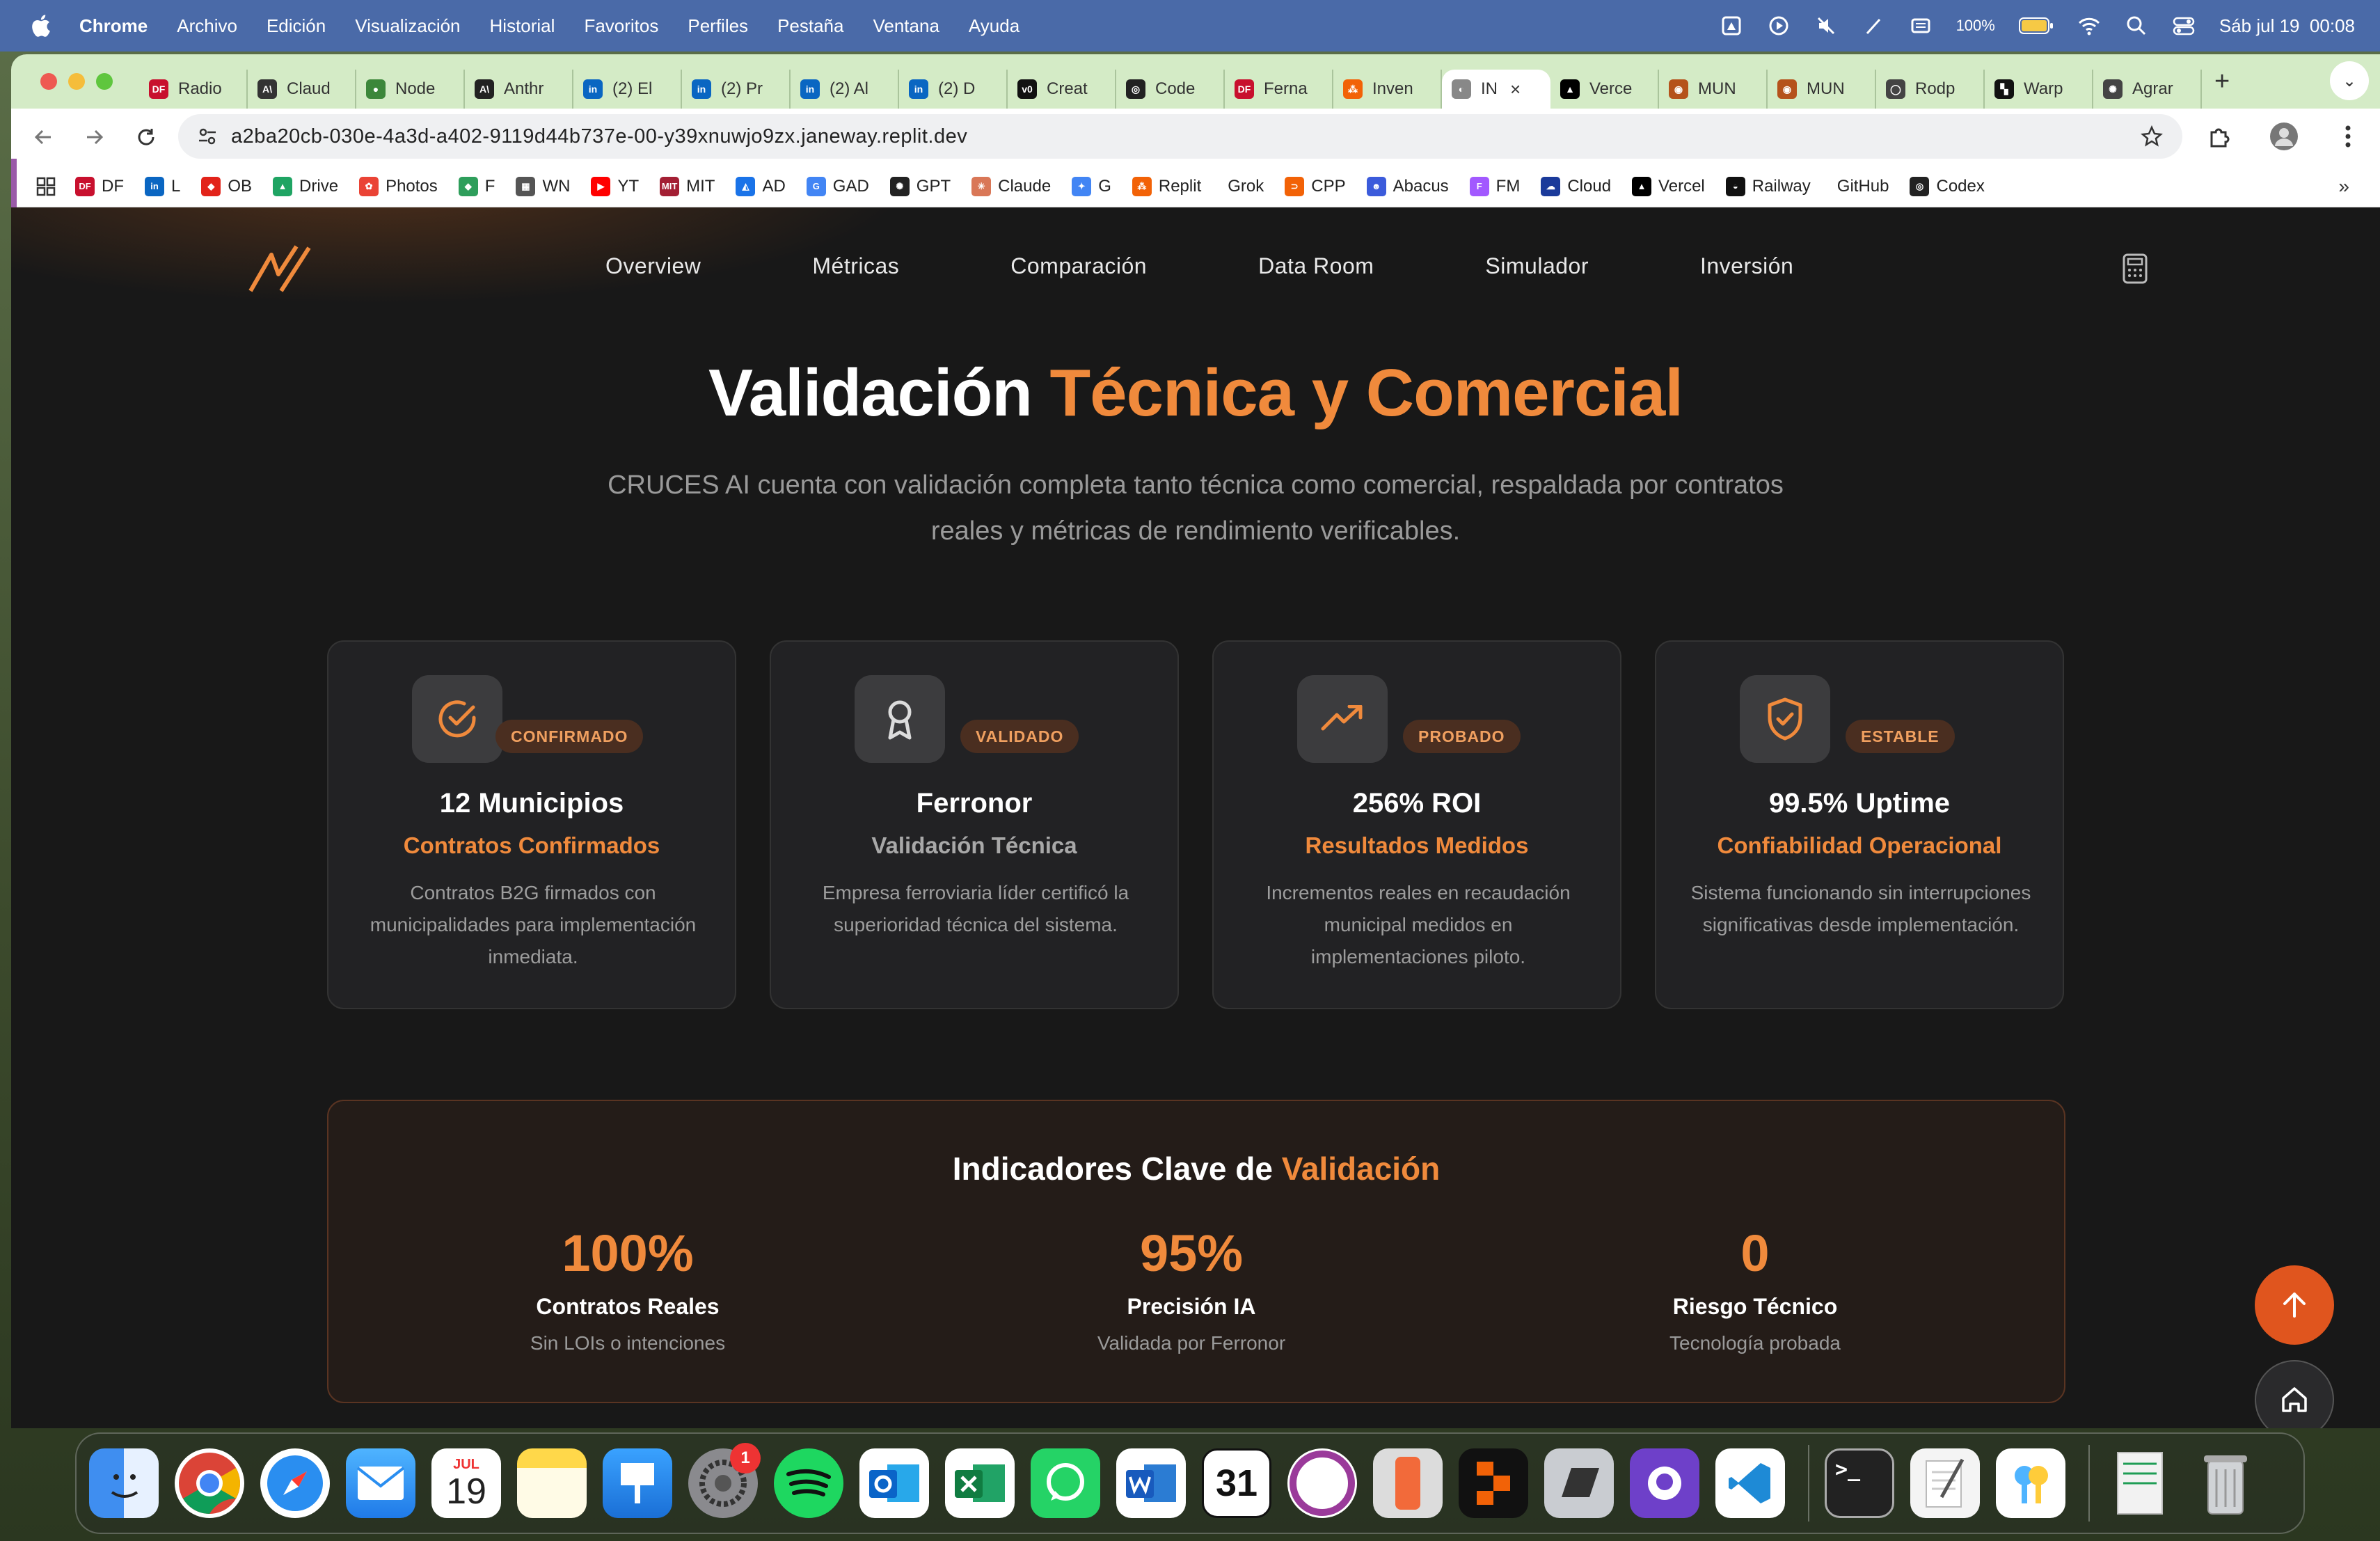 This screenshot has height=1541, width=2380. Describe the element at coordinates (162, 186) in the screenshot. I see `bookmark-item: in L` at that location.